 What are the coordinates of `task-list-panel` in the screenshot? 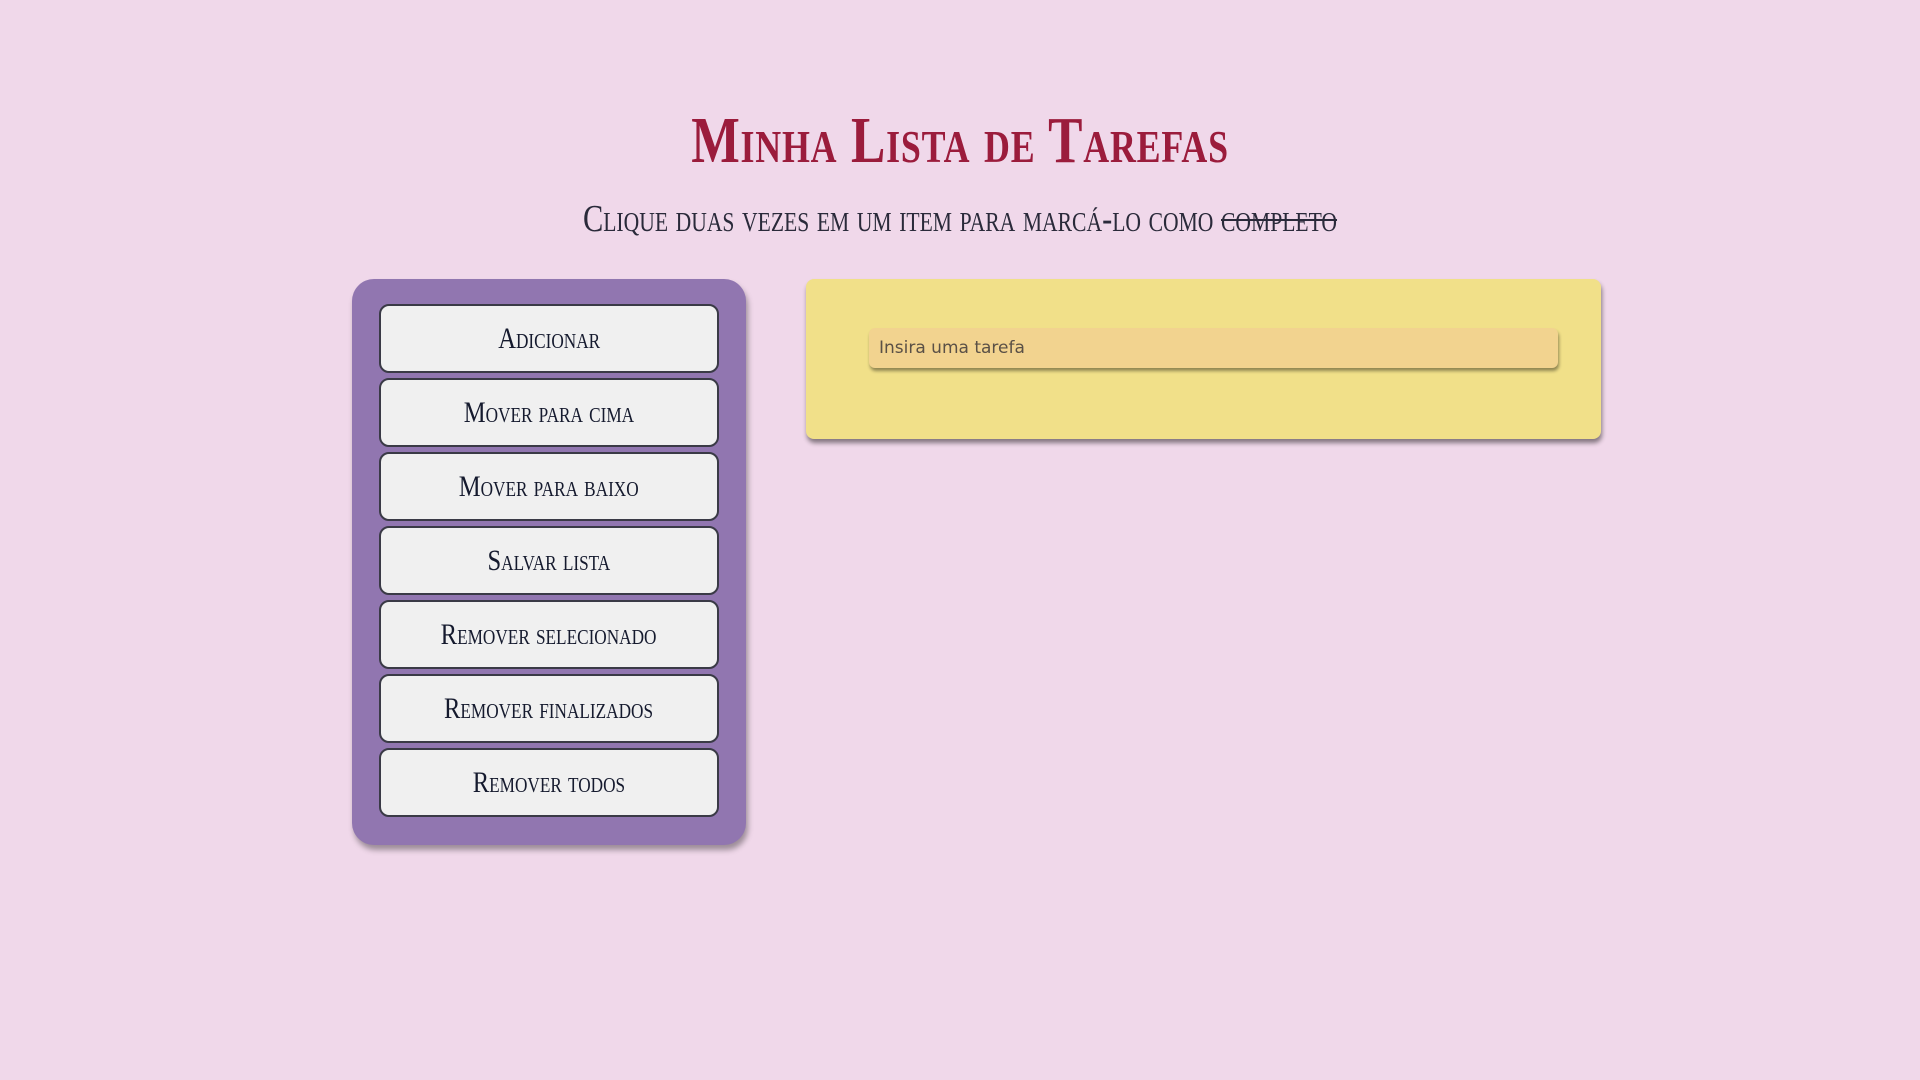 It's located at (1203, 359).